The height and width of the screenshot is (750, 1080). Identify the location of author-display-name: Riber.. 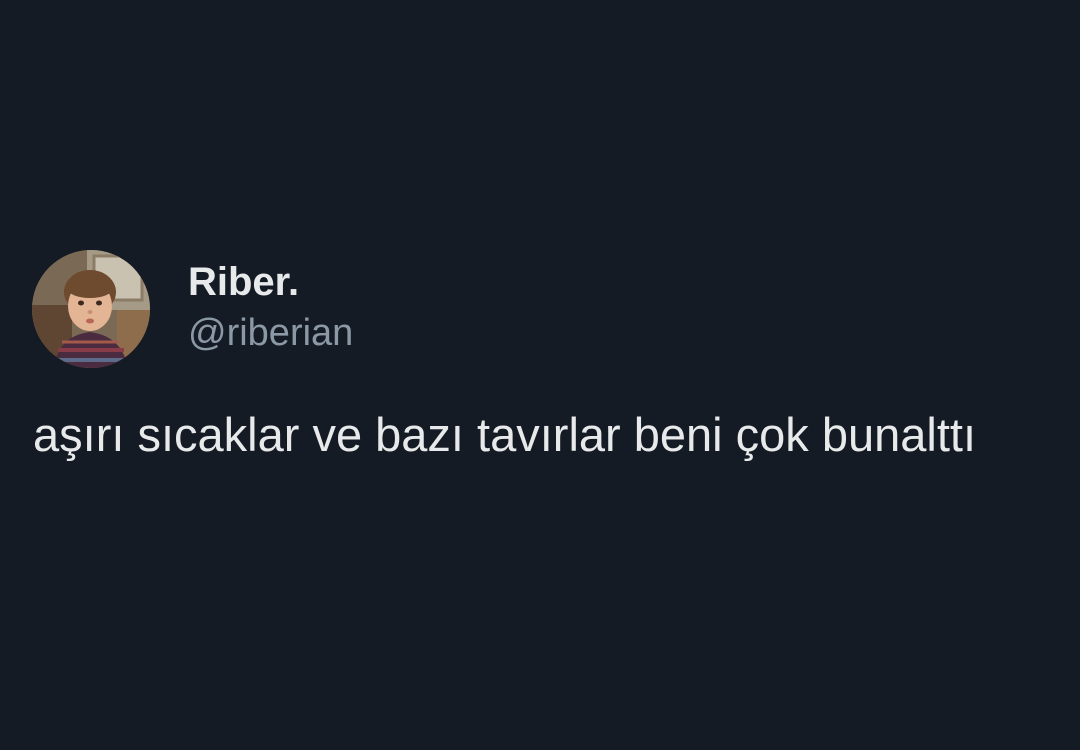
(243, 282).